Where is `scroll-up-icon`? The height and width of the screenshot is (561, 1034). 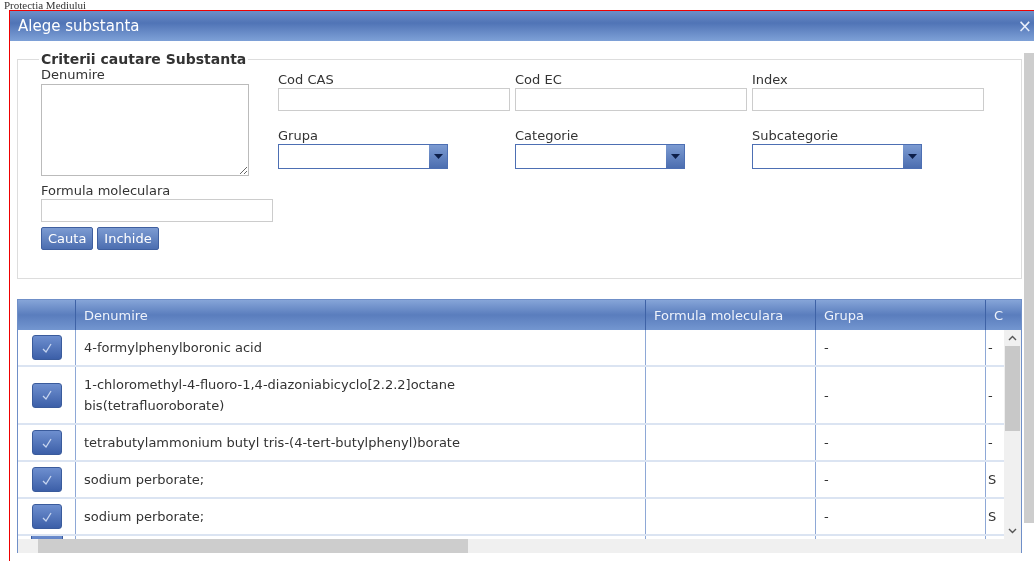 scroll-up-icon is located at coordinates (1012, 338).